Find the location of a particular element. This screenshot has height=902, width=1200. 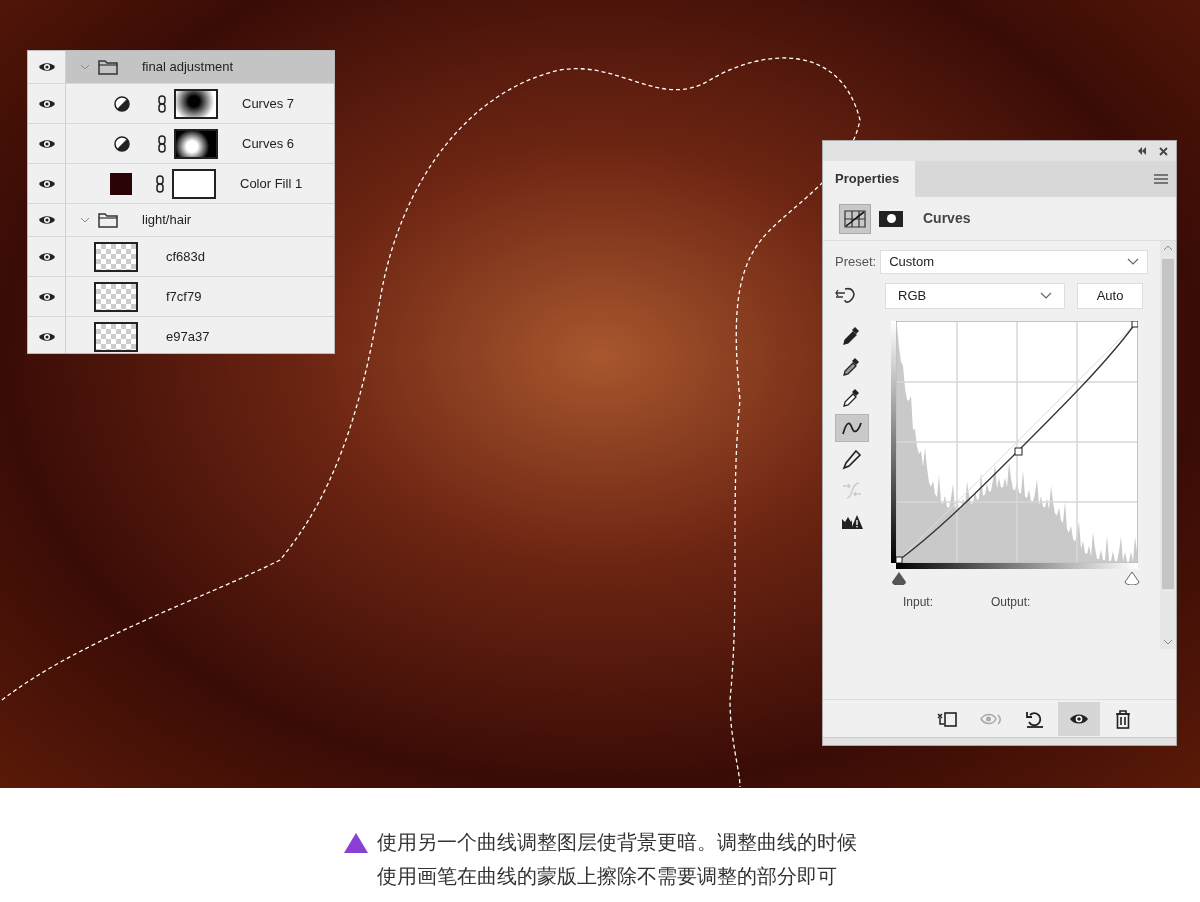

properties-tab: Properties is located at coordinates (869, 179).